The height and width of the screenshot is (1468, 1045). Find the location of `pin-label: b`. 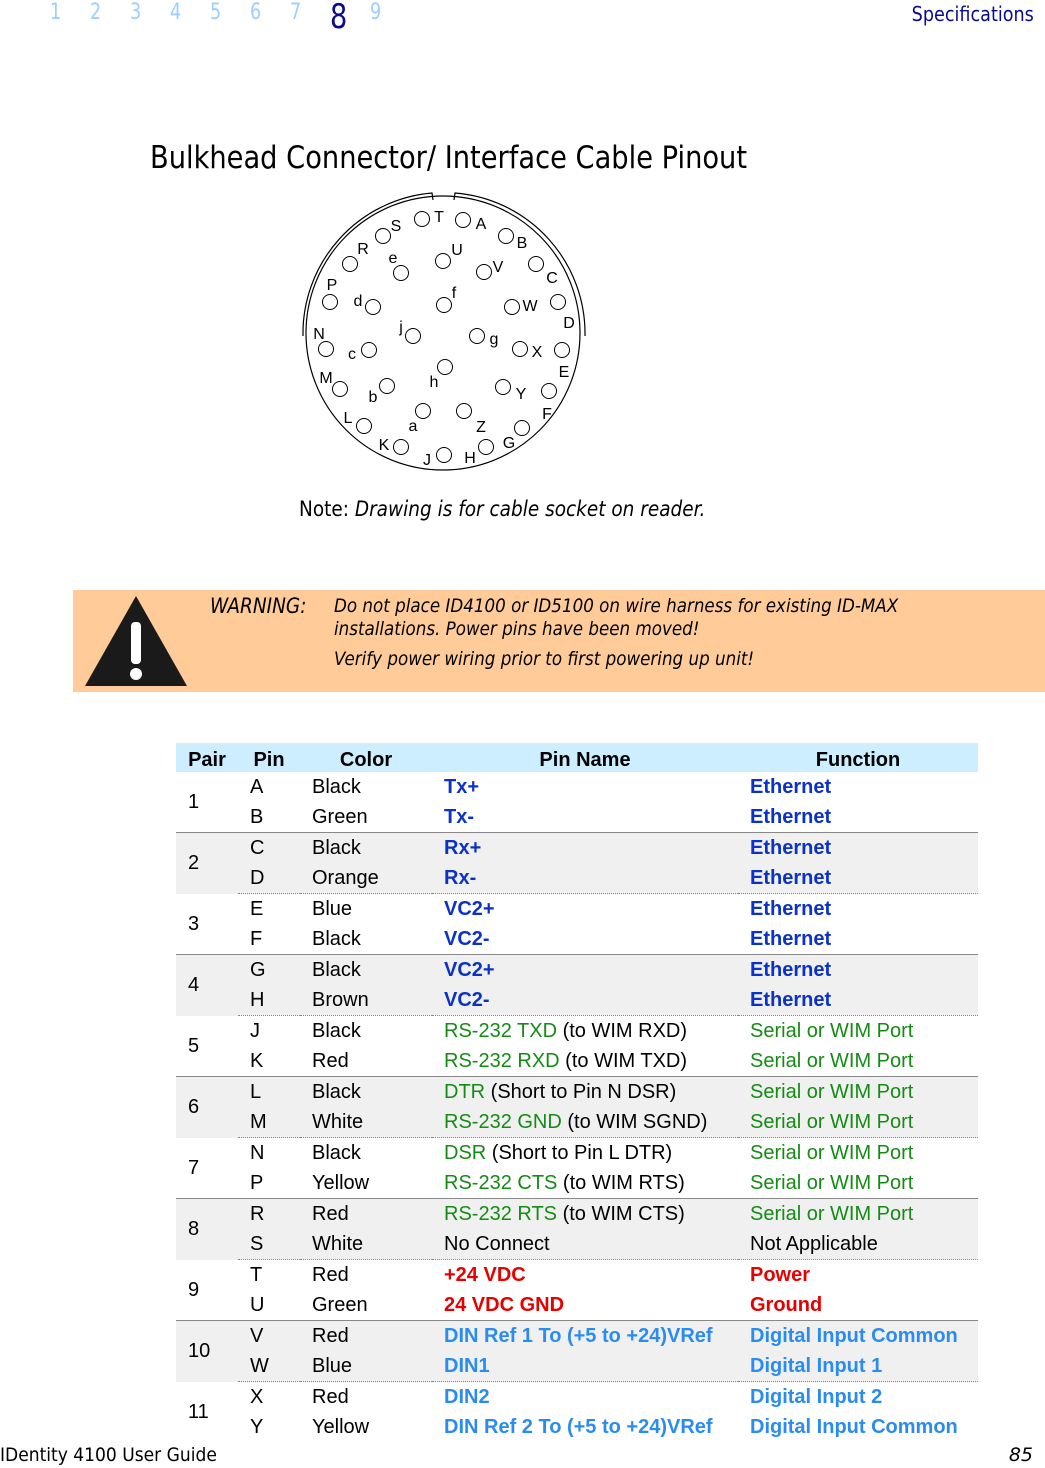

pin-label: b is located at coordinates (373, 397).